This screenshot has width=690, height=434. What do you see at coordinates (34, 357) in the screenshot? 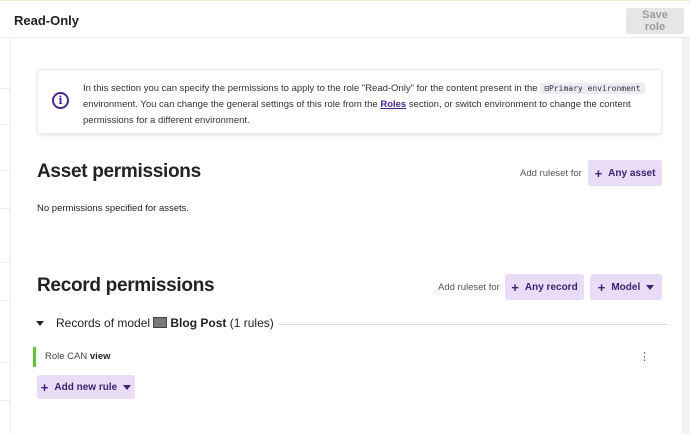
I see `rule-indicator` at bounding box center [34, 357].